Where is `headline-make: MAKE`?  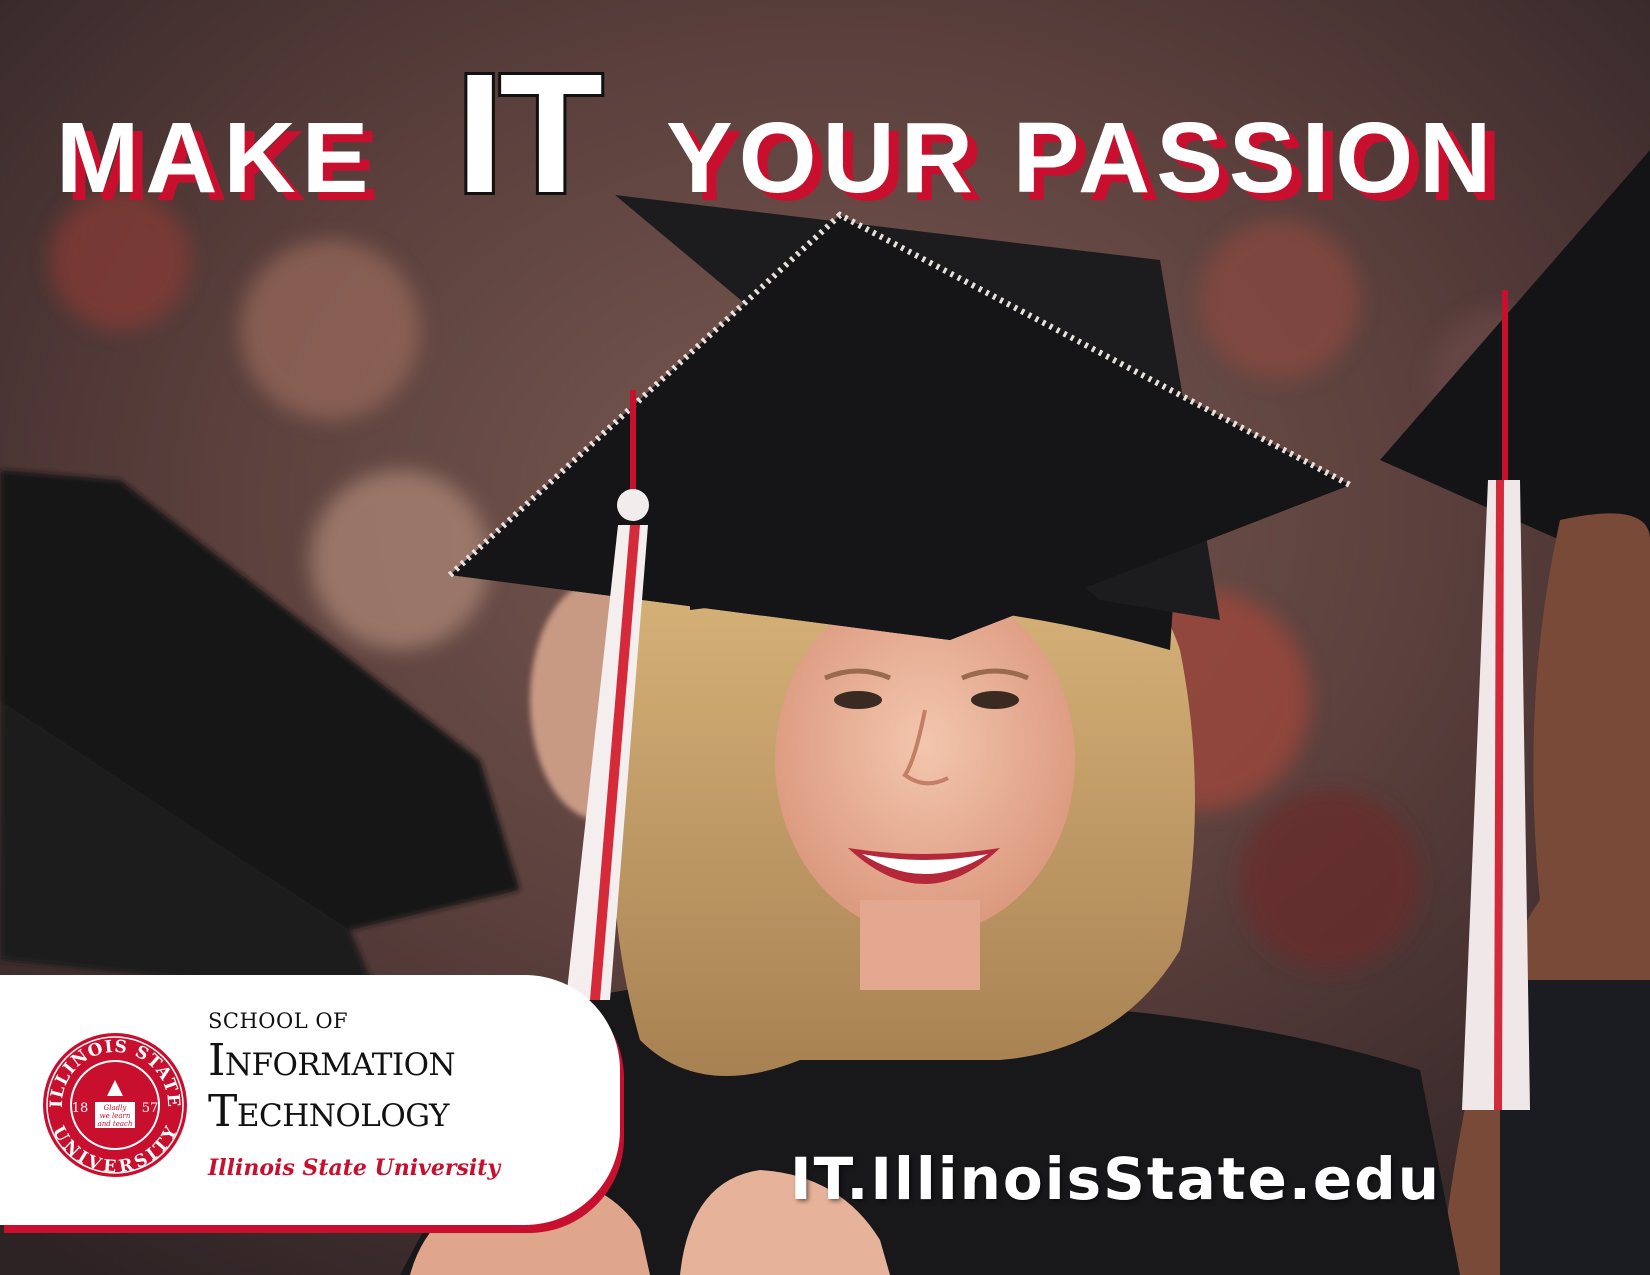 headline-make: MAKE is located at coordinates (215, 158).